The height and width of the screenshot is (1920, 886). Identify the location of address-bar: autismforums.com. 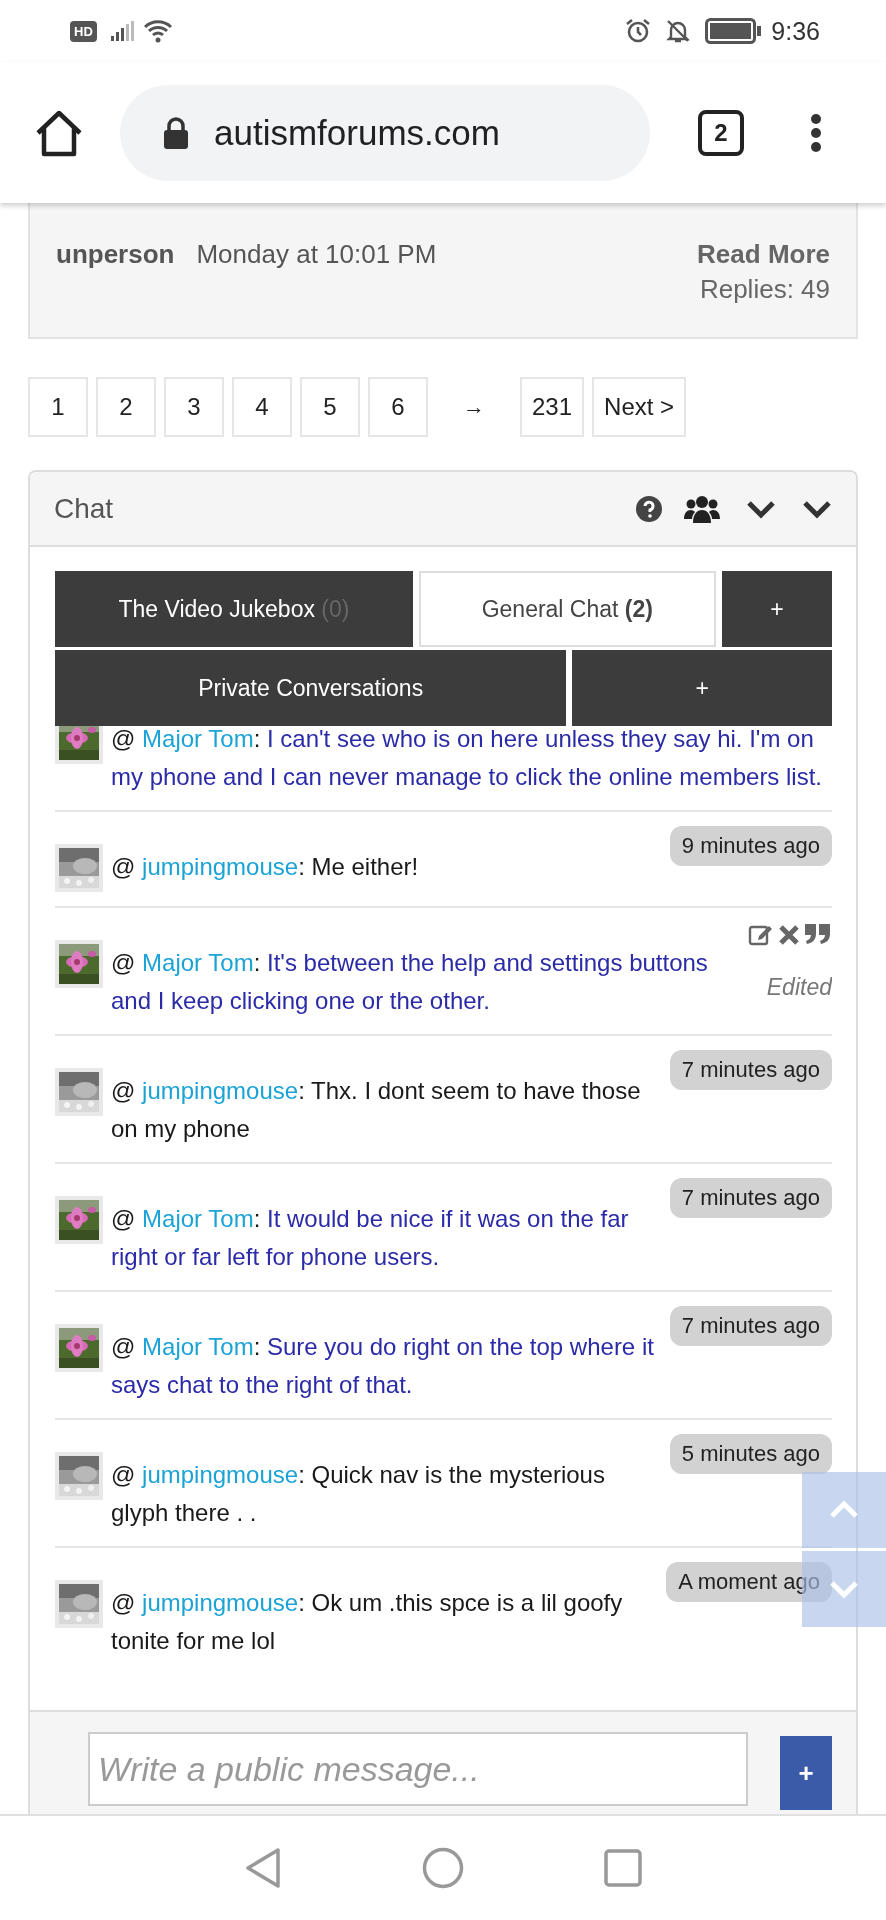
(385, 132).